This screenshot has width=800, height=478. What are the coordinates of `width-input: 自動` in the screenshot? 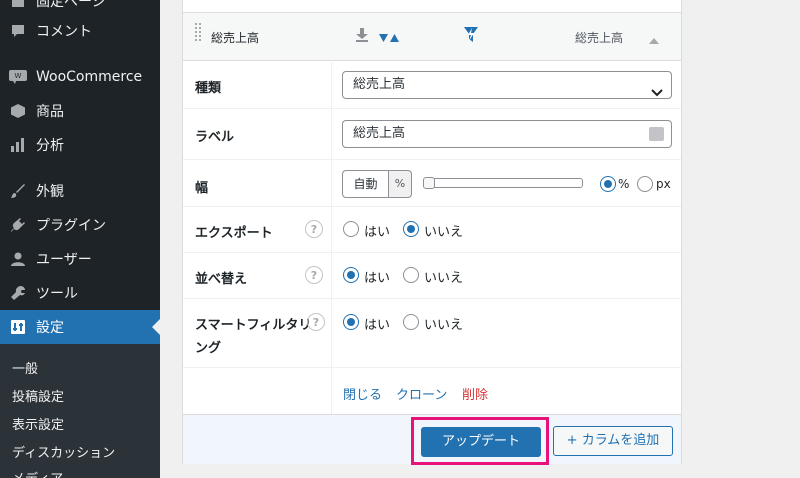 It's located at (365, 184).